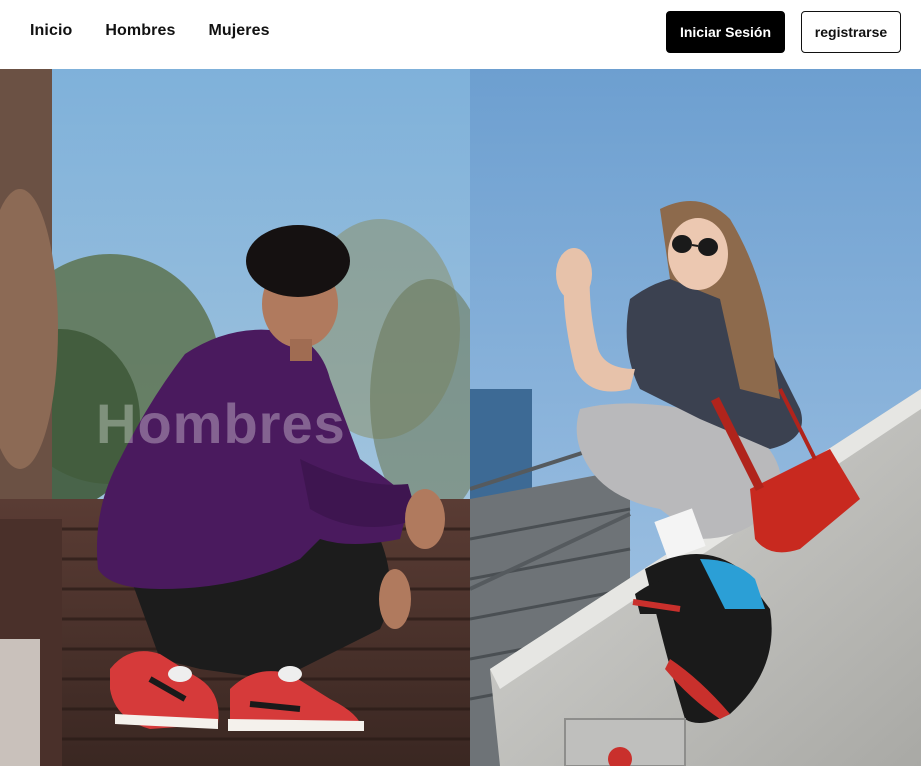 The width and height of the screenshot is (921, 766). I want to click on login-button: Iniciar Sesión, so click(725, 32).